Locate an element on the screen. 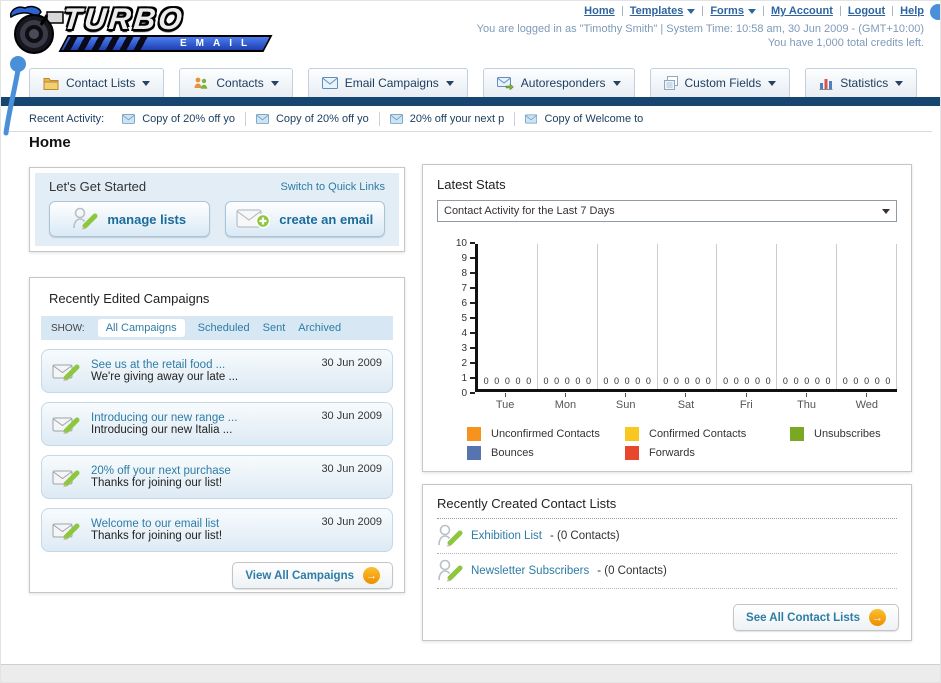 This screenshot has height=683, width=941. page-title: Home is located at coordinates (50, 142).